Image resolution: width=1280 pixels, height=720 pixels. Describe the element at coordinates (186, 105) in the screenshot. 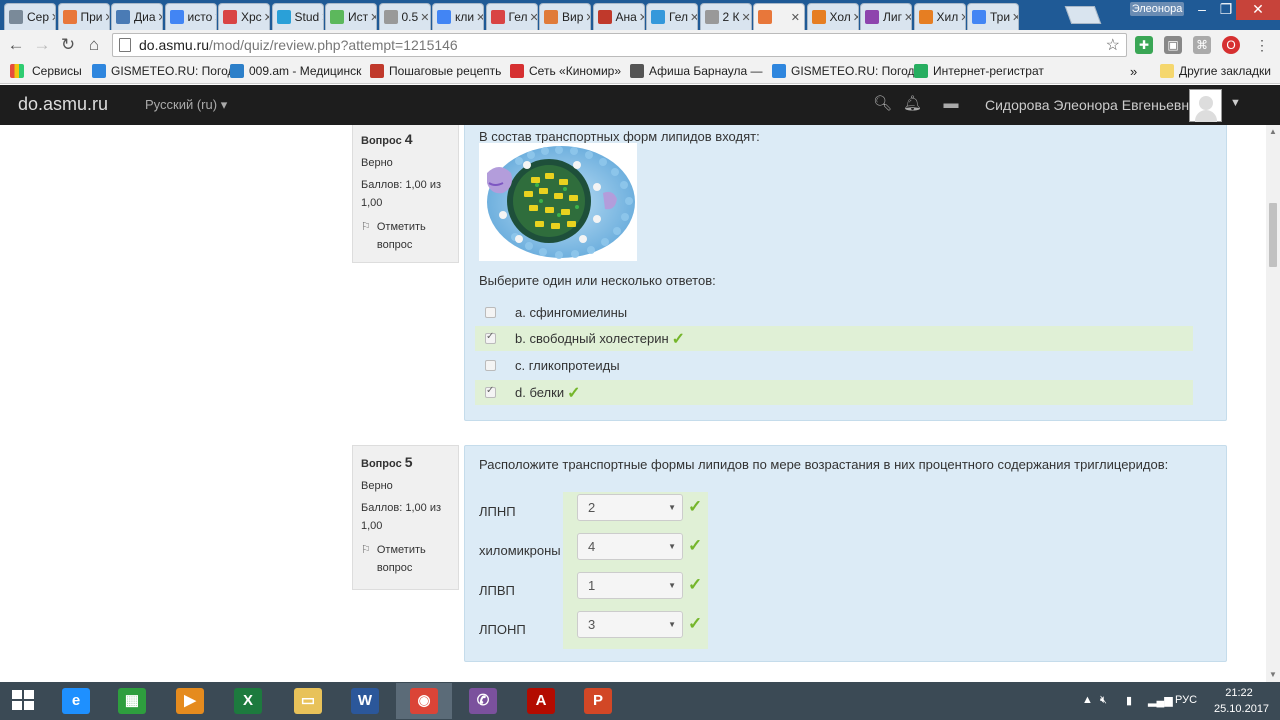

I see `language-menu: Русский (ru) ▾` at that location.